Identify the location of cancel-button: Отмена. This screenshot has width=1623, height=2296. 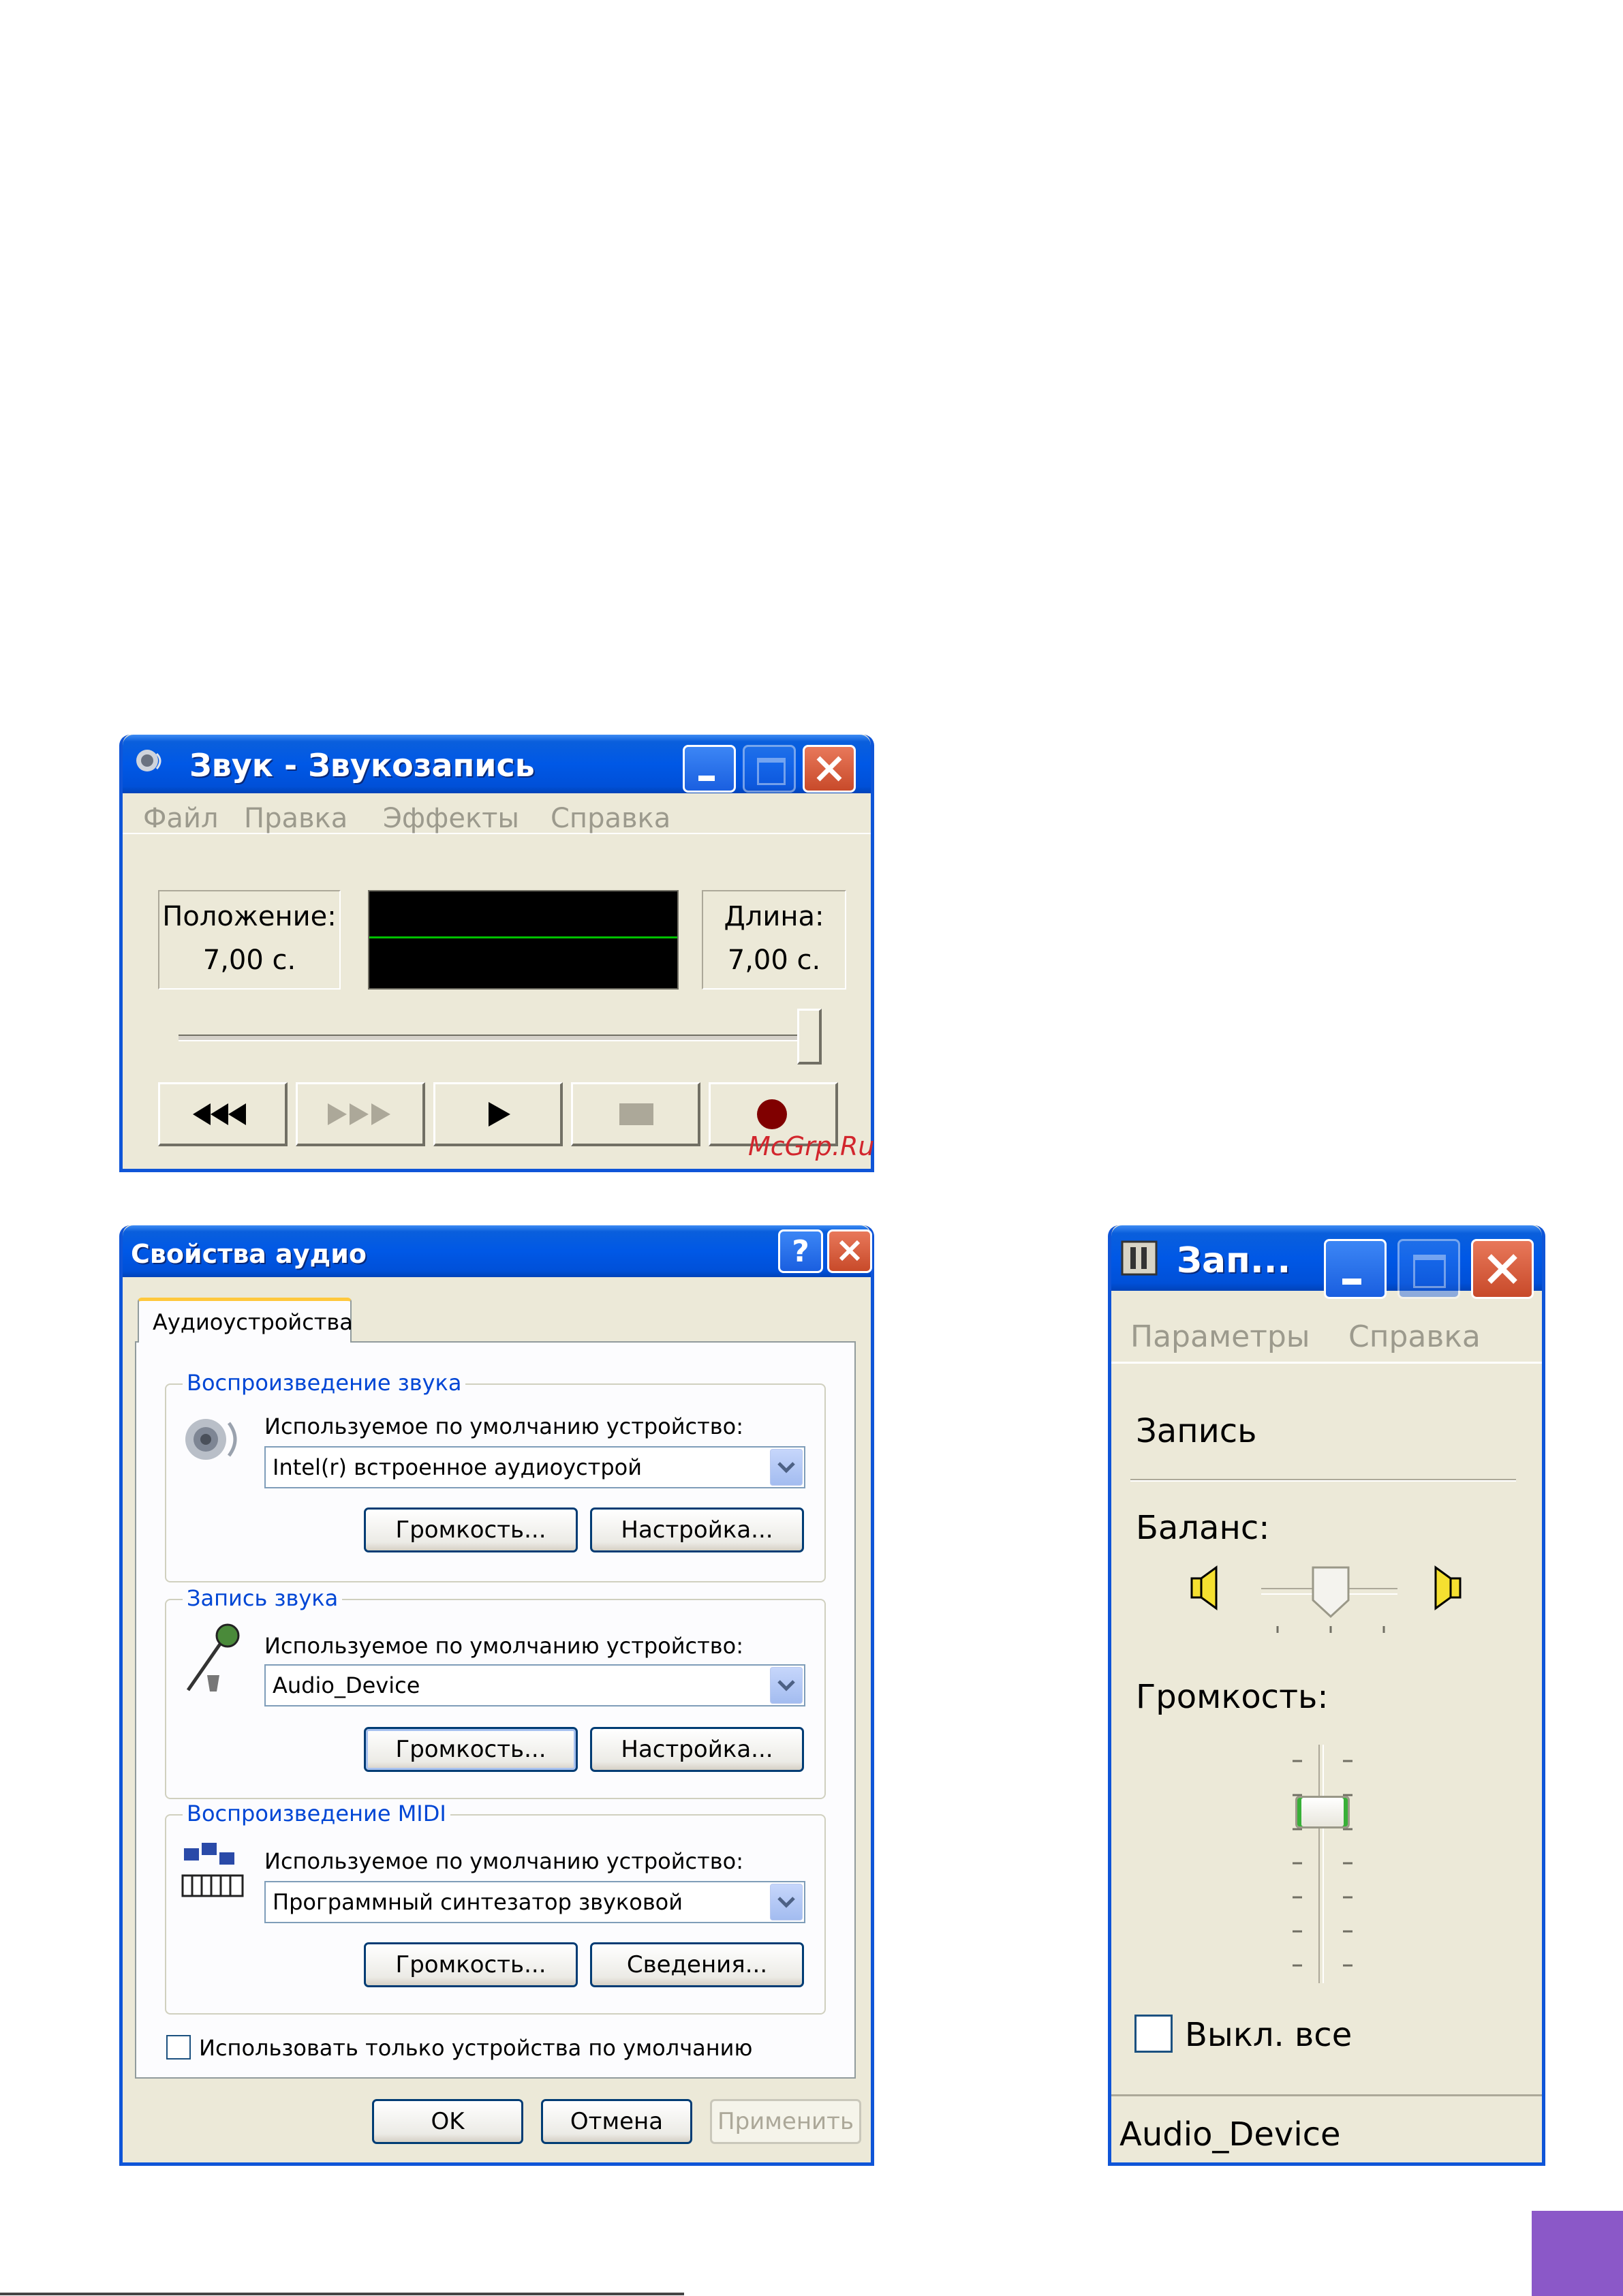
(616, 2121).